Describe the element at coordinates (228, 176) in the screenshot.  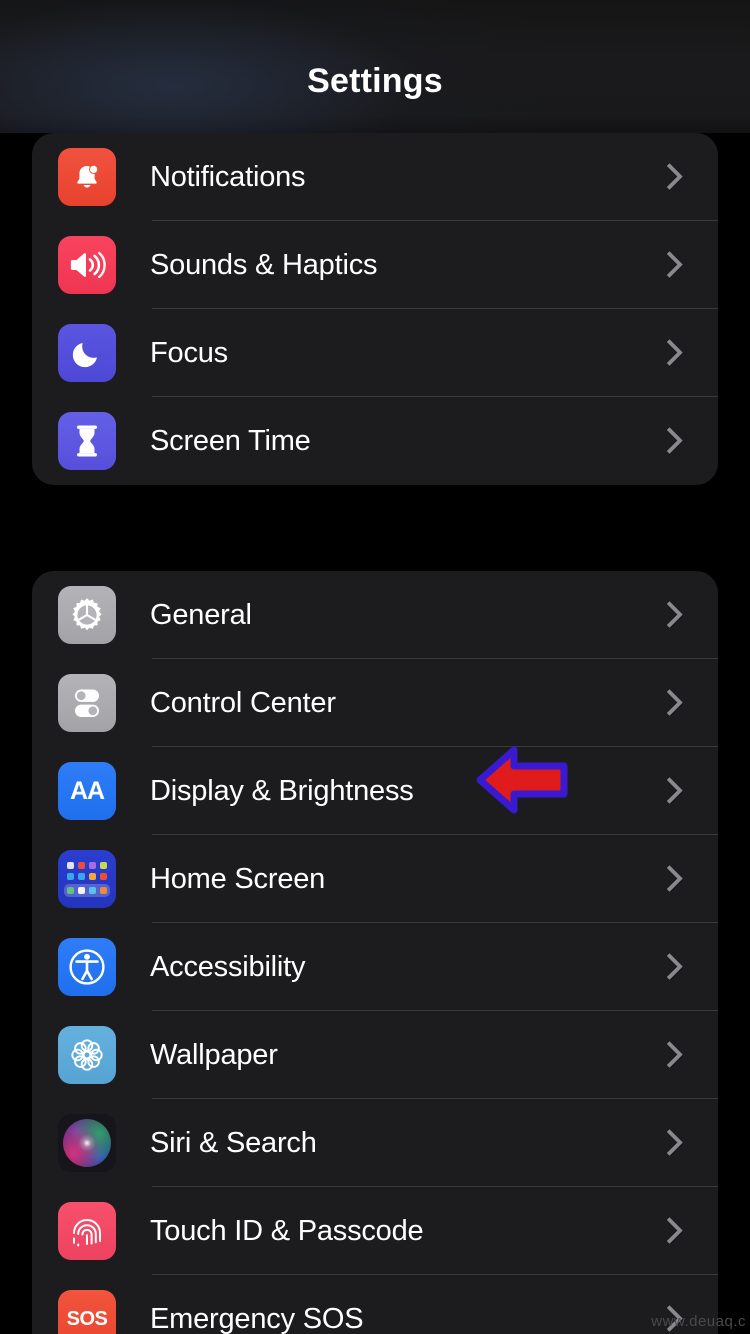
I see `settings-row-label: Notifications` at that location.